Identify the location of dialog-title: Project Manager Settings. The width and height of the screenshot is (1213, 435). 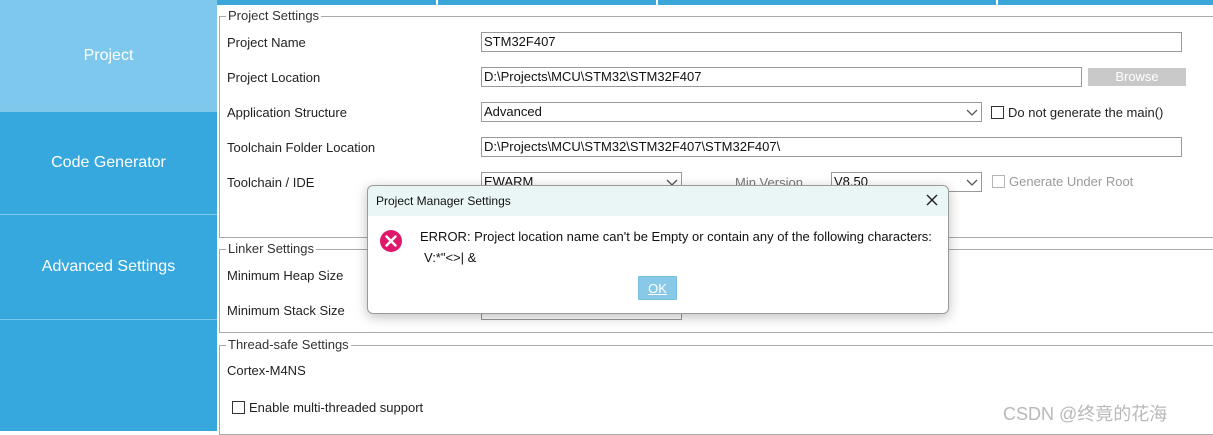
(443, 201).